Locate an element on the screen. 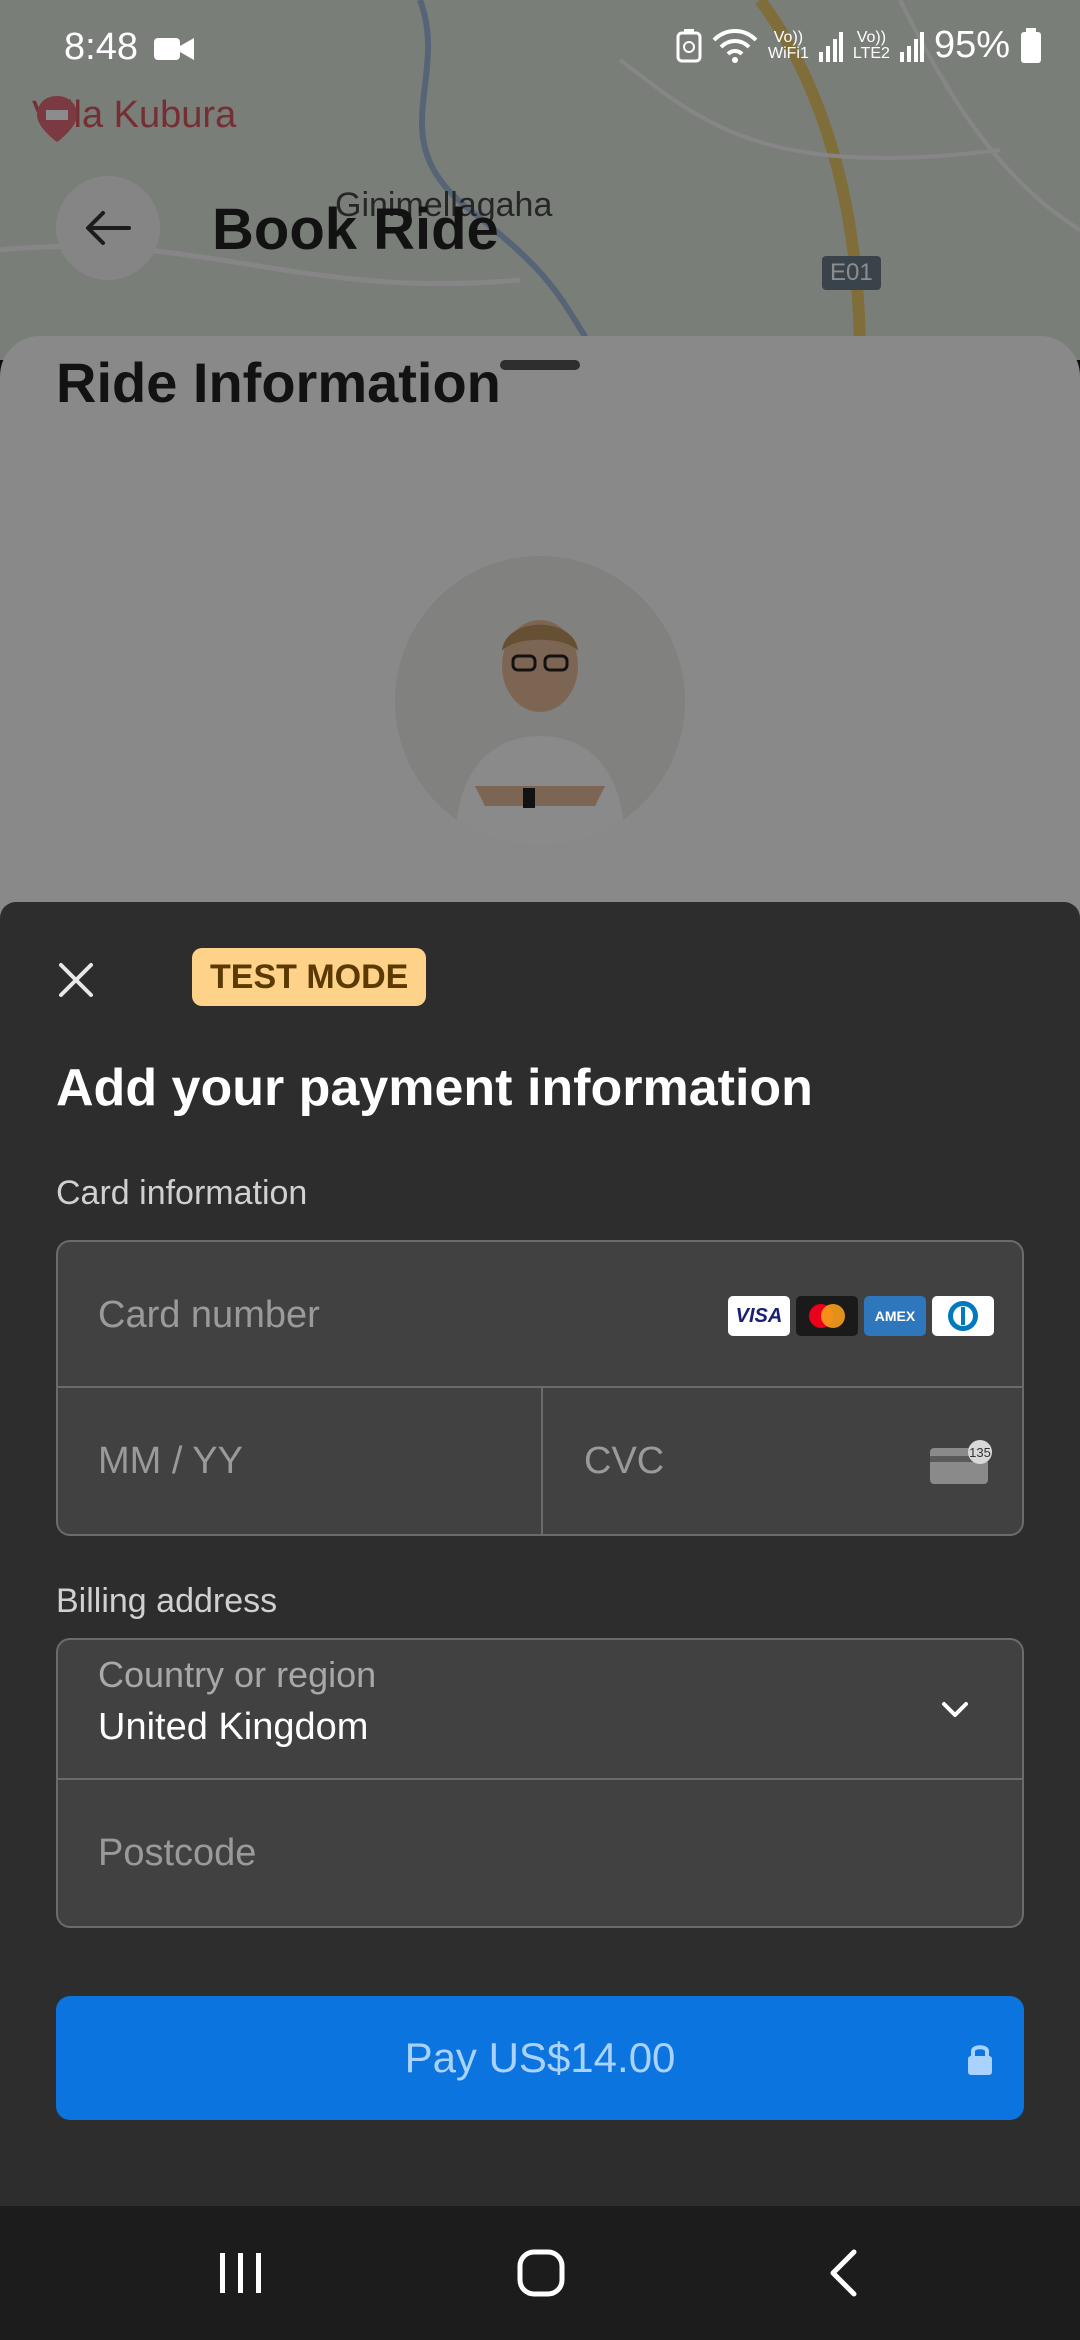 The image size is (1080, 2340). billing-section-label: Billing address is located at coordinates (167, 1601).